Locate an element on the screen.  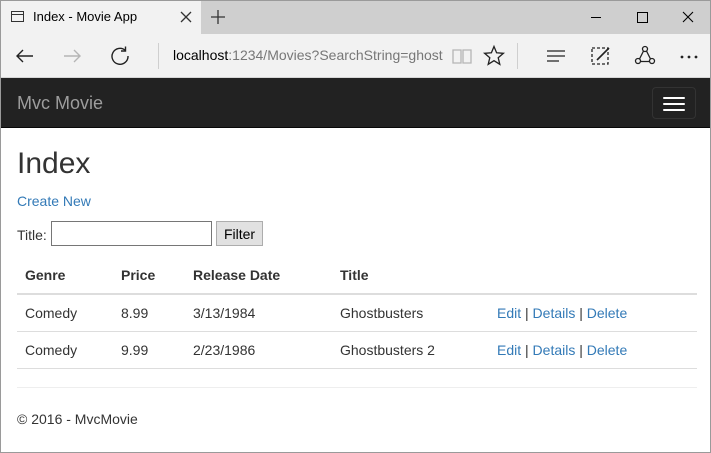
table-header-row: Genre Price Release Date Title is located at coordinates (357, 276).